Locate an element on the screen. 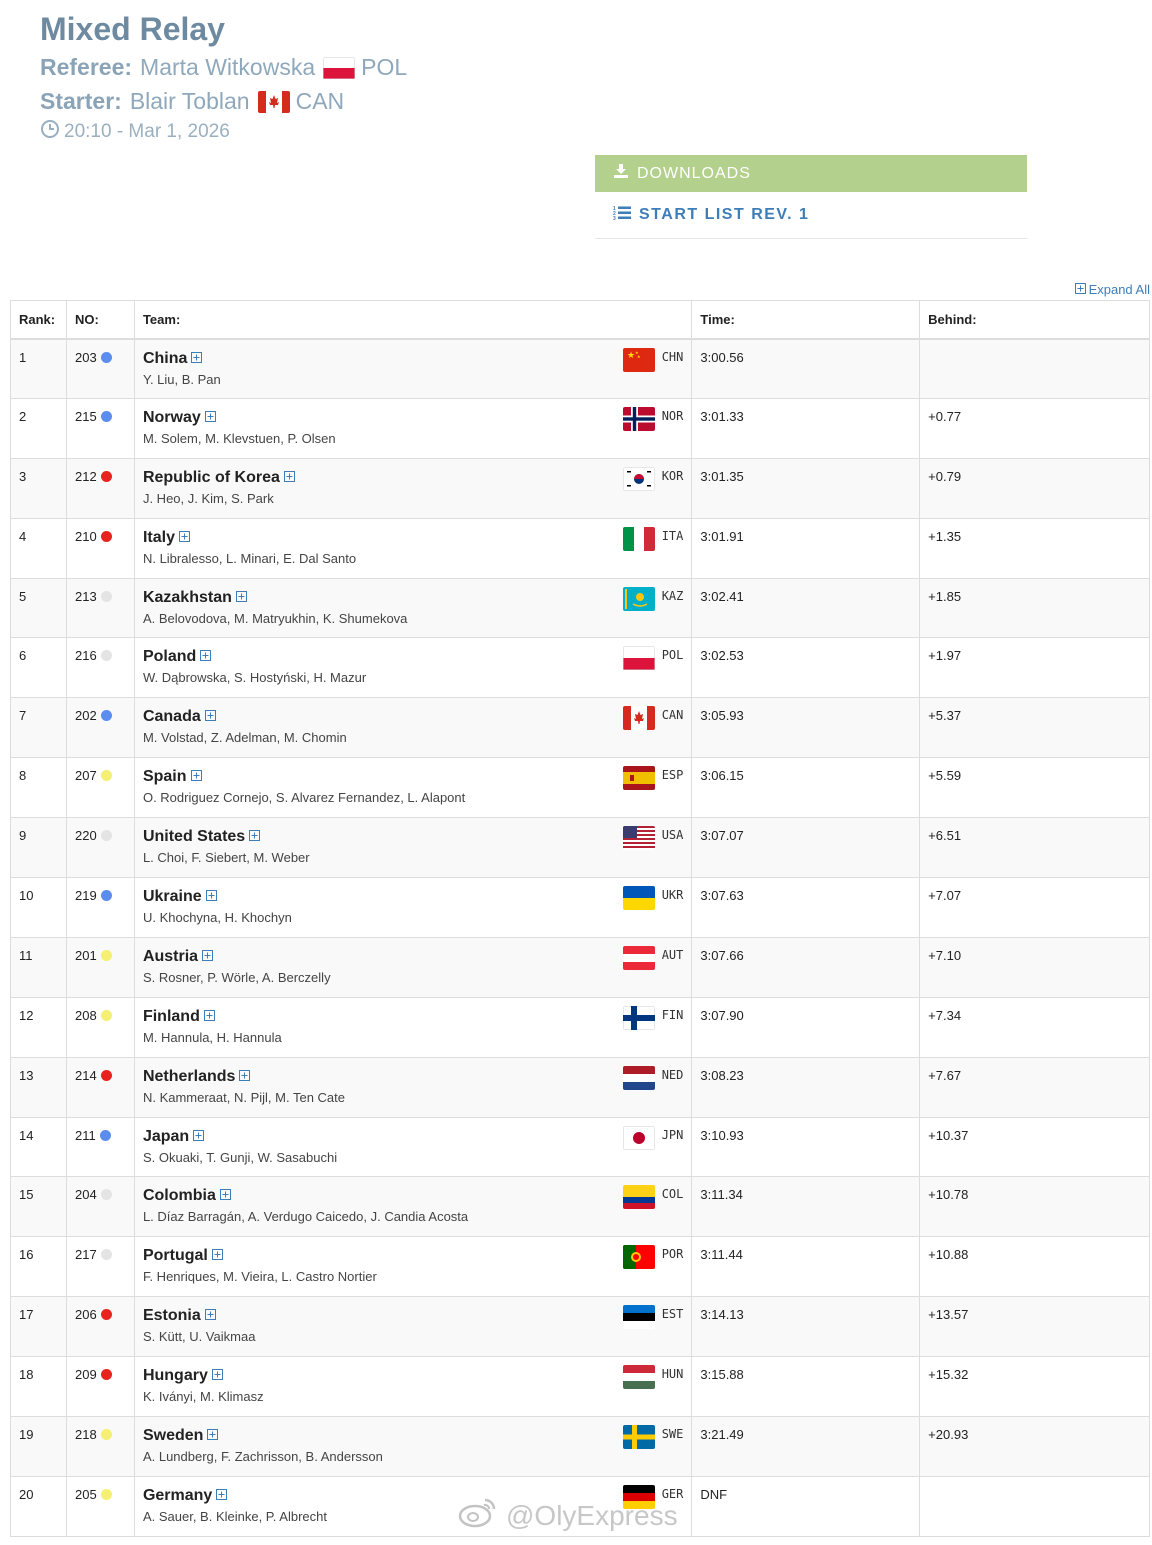 The width and height of the screenshot is (1152, 1545). bib-number: 201 is located at coordinates (85, 955).